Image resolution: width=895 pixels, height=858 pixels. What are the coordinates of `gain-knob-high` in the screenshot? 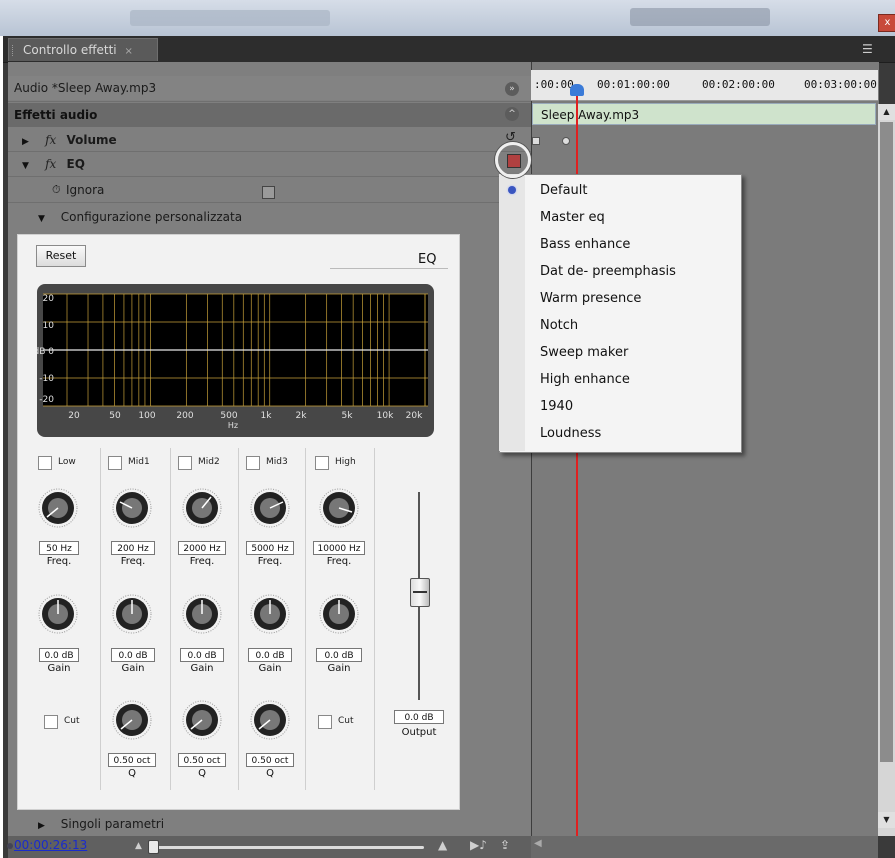 It's located at (339, 614).